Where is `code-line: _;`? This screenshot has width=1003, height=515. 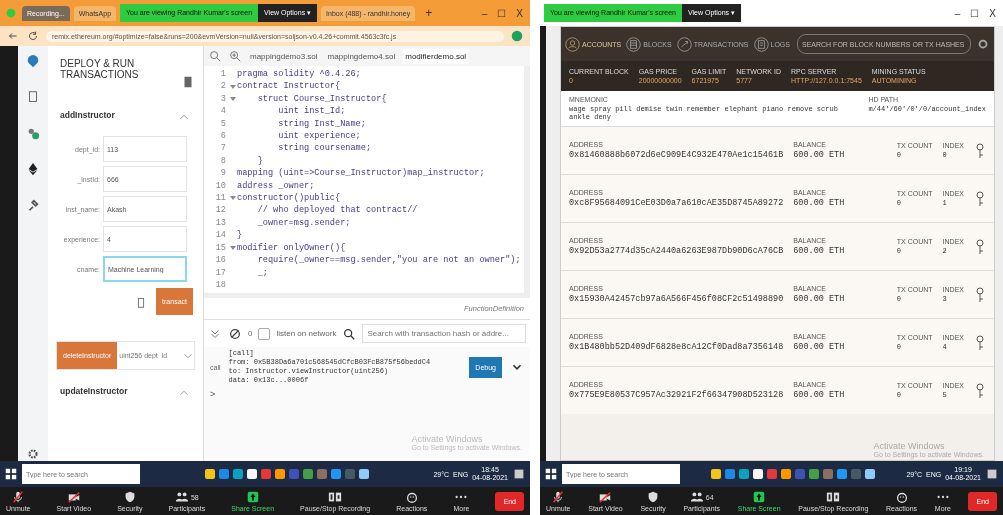
code-line: _; is located at coordinates (262, 272).